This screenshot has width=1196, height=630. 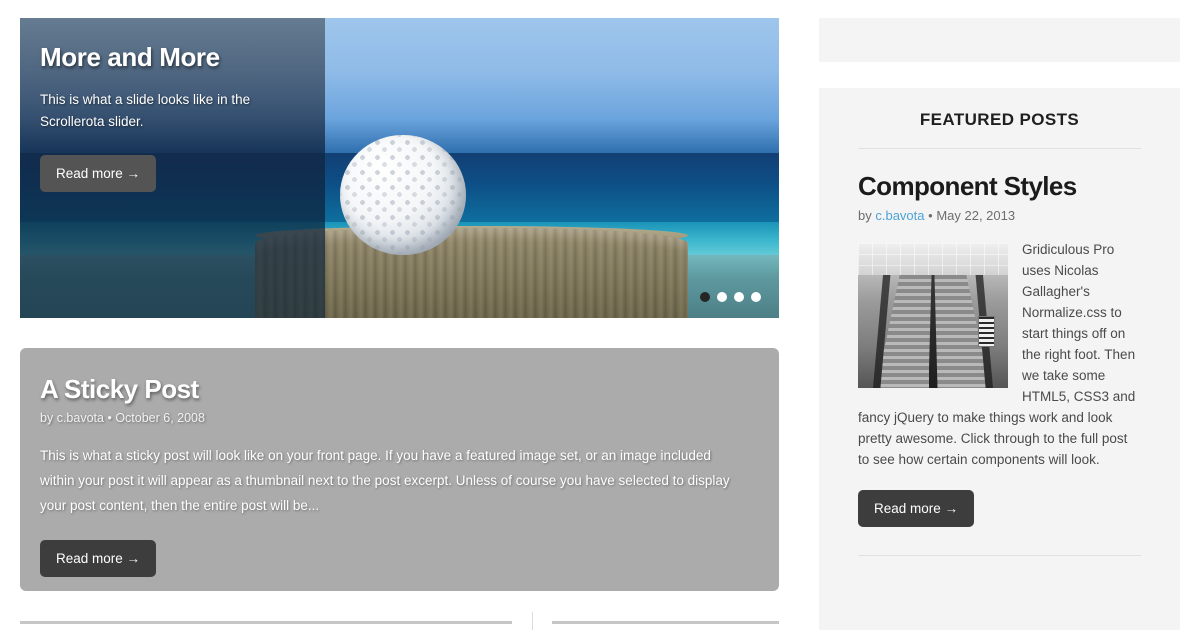 I want to click on sticky-post-meta-by: by, so click(x=47, y=418).